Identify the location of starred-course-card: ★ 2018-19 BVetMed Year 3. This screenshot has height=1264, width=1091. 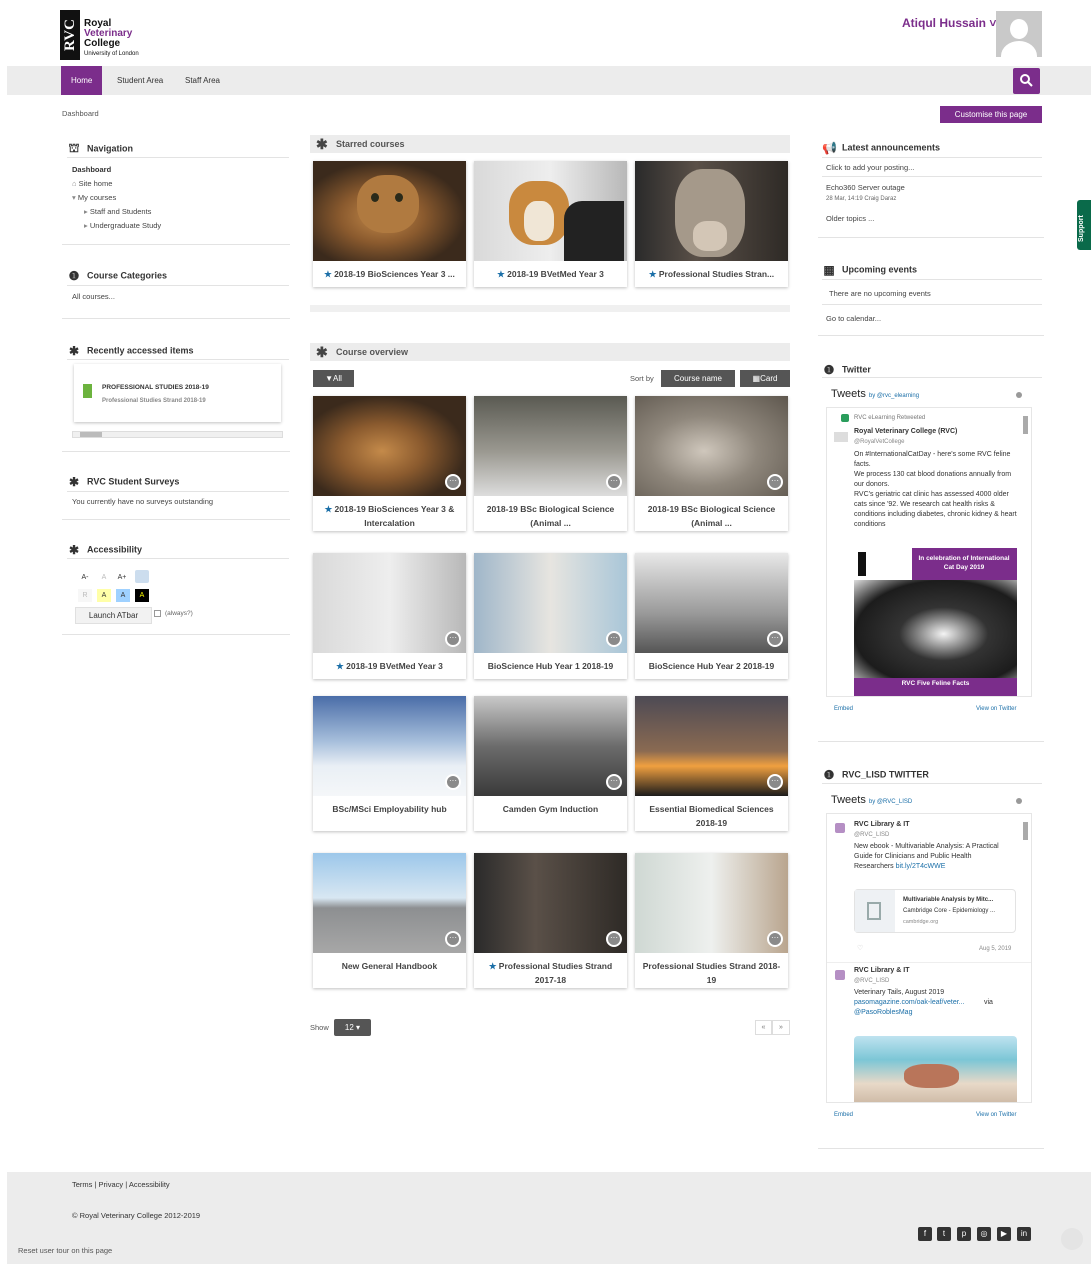
(550, 224).